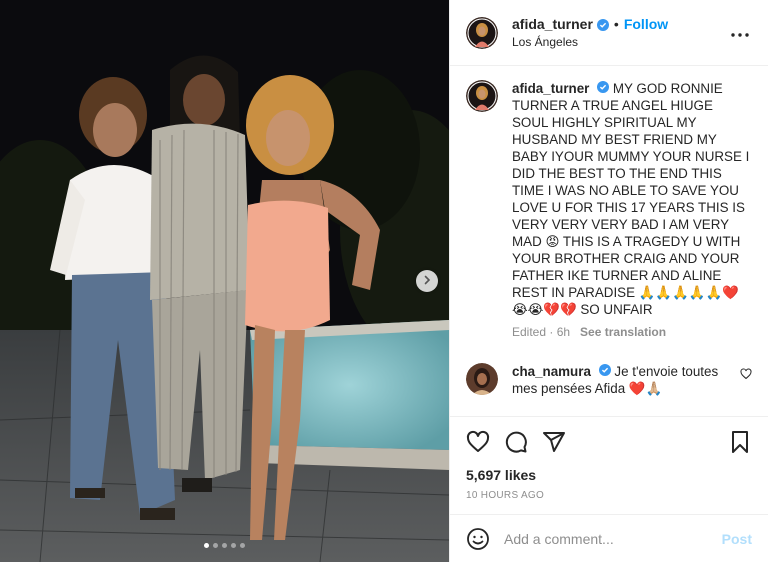 The image size is (768, 562). Describe the element at coordinates (737, 539) in the screenshot. I see `post-comment-button: Post` at that location.